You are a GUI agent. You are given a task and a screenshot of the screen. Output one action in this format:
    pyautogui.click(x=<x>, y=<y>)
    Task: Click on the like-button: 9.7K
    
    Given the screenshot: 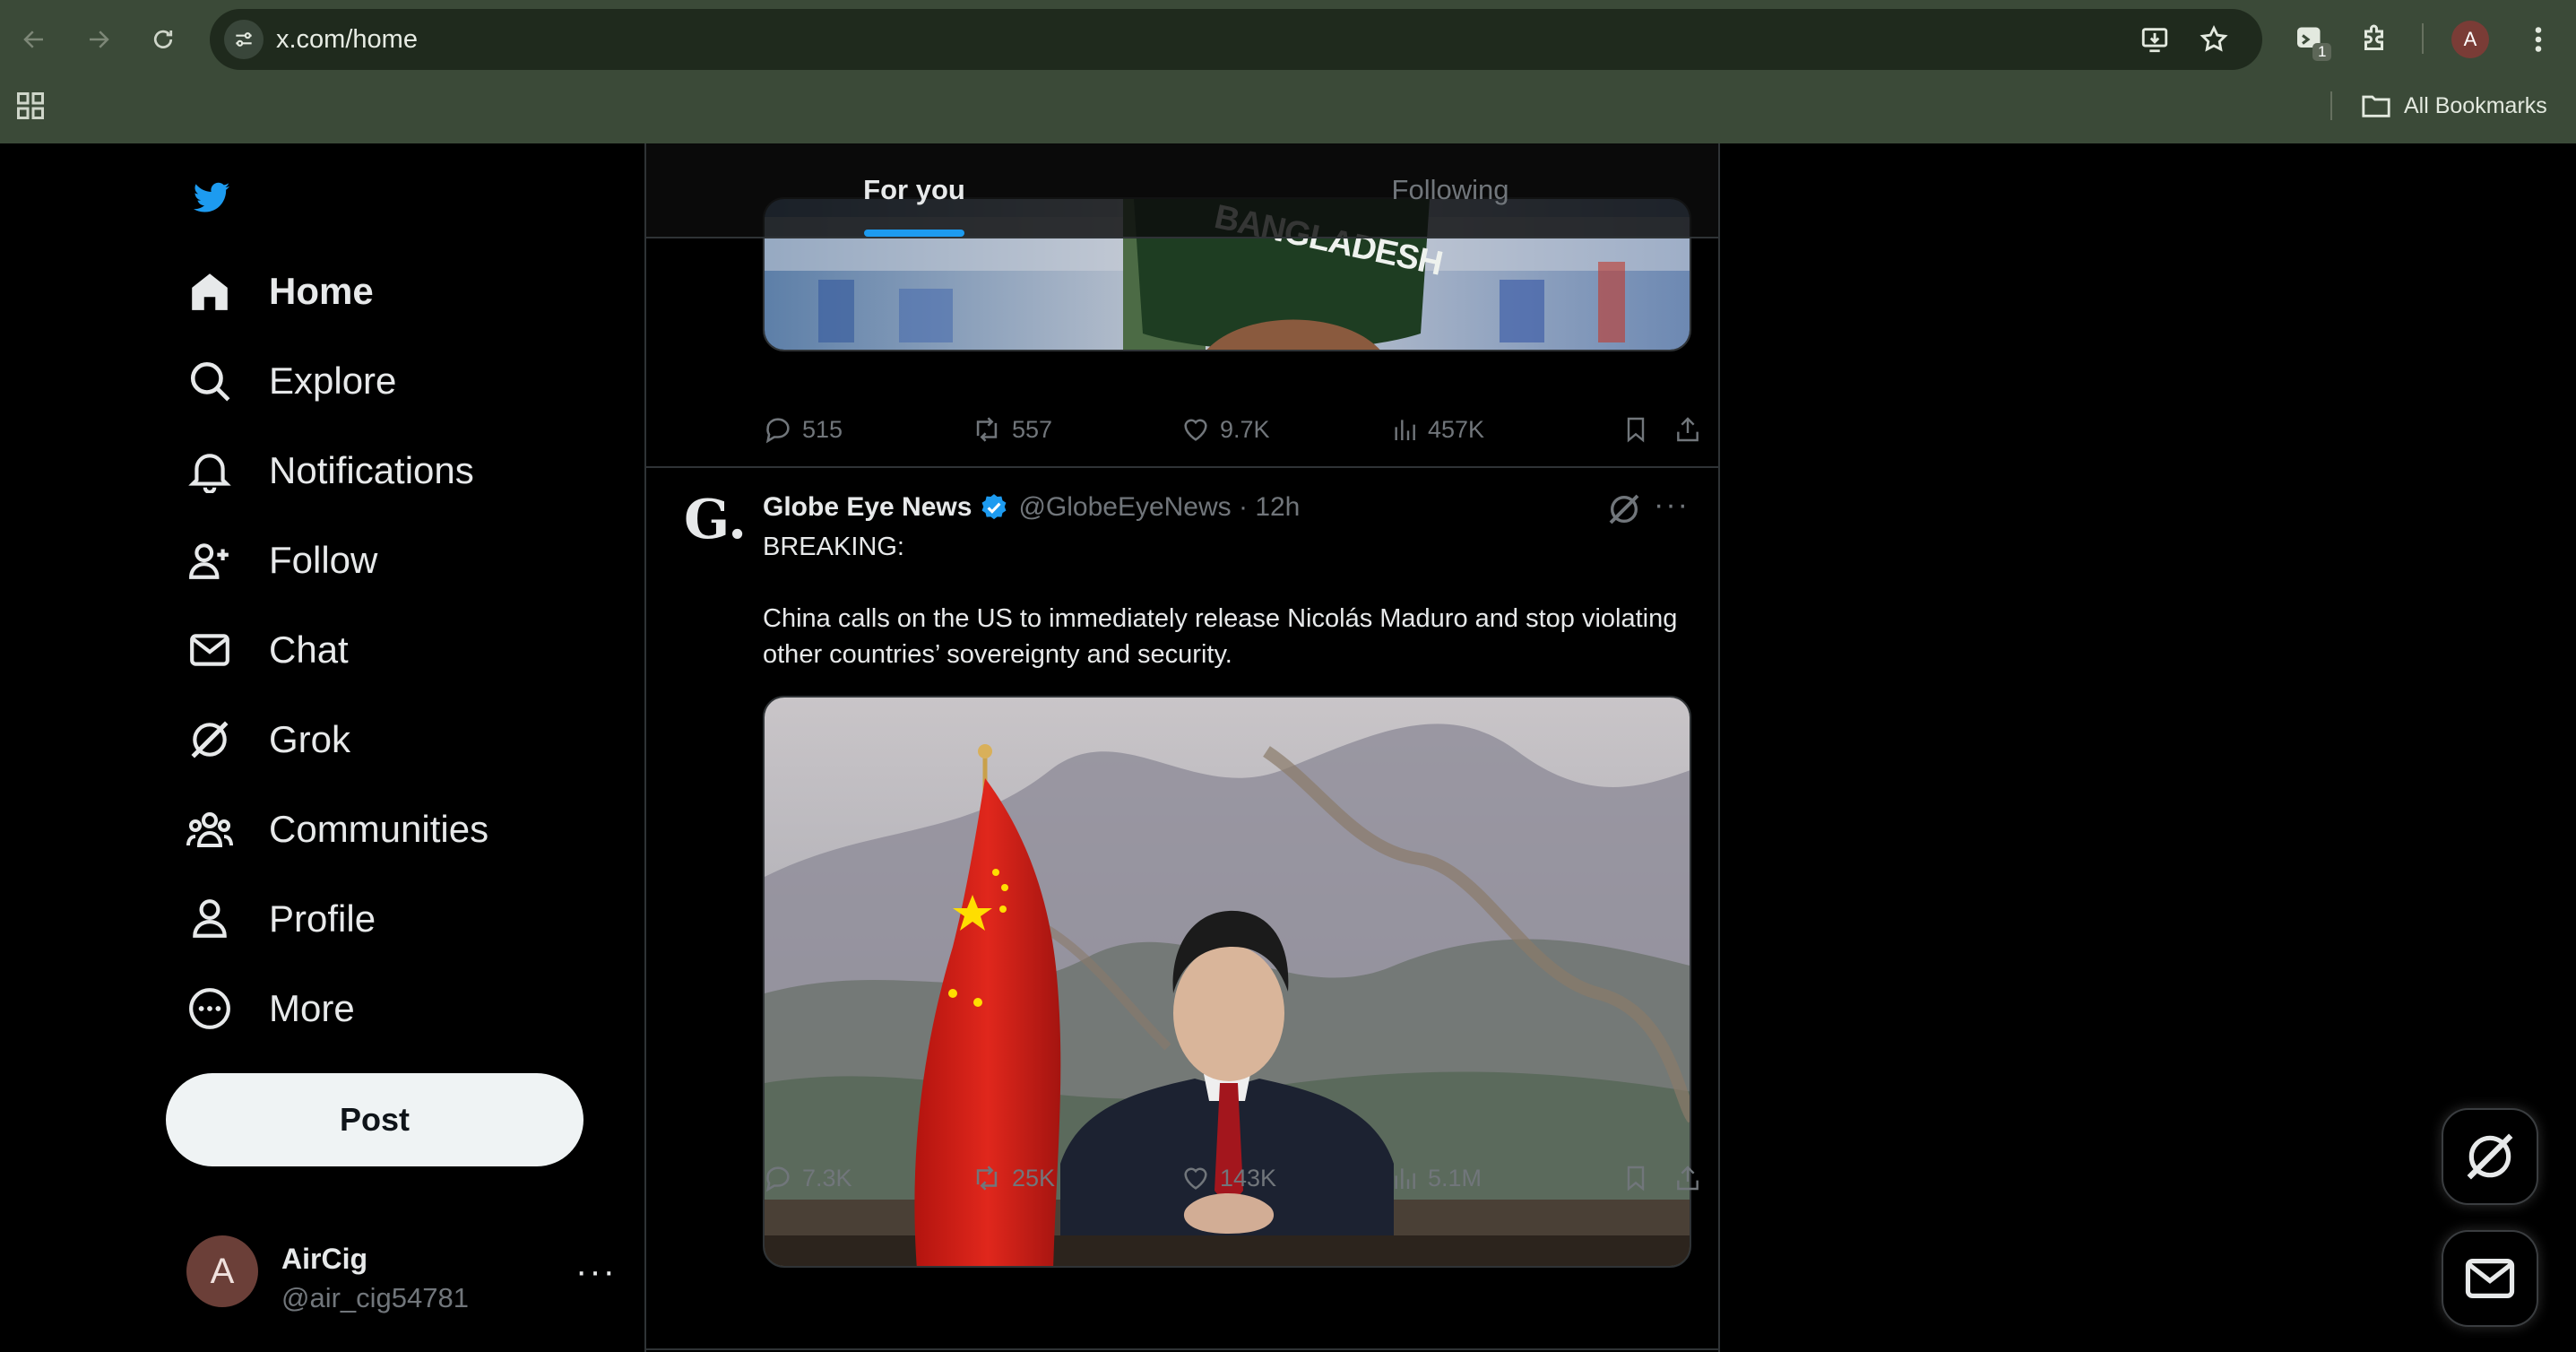 What is the action you would take?
    pyautogui.click(x=1225, y=429)
    